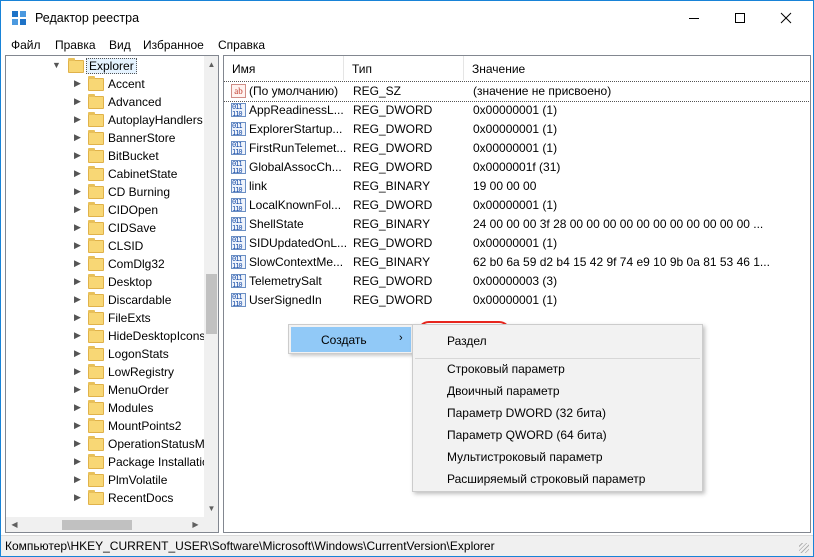  What do you see at coordinates (404, 68) in the screenshot?
I see `column-header-type: Тип` at bounding box center [404, 68].